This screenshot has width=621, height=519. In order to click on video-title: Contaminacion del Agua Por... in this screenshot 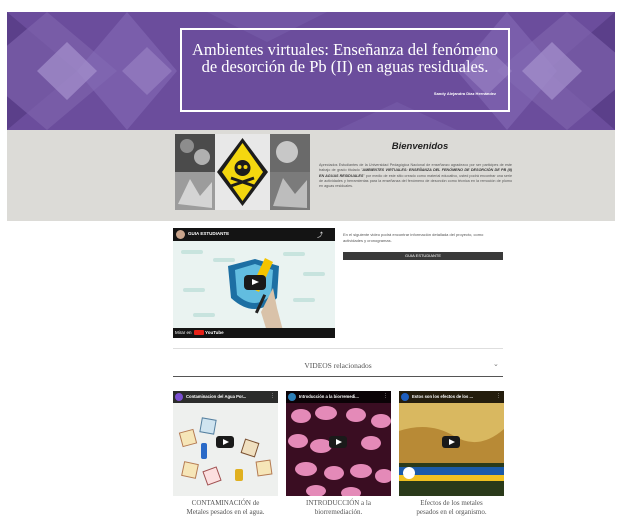, I will do `click(216, 396)`.